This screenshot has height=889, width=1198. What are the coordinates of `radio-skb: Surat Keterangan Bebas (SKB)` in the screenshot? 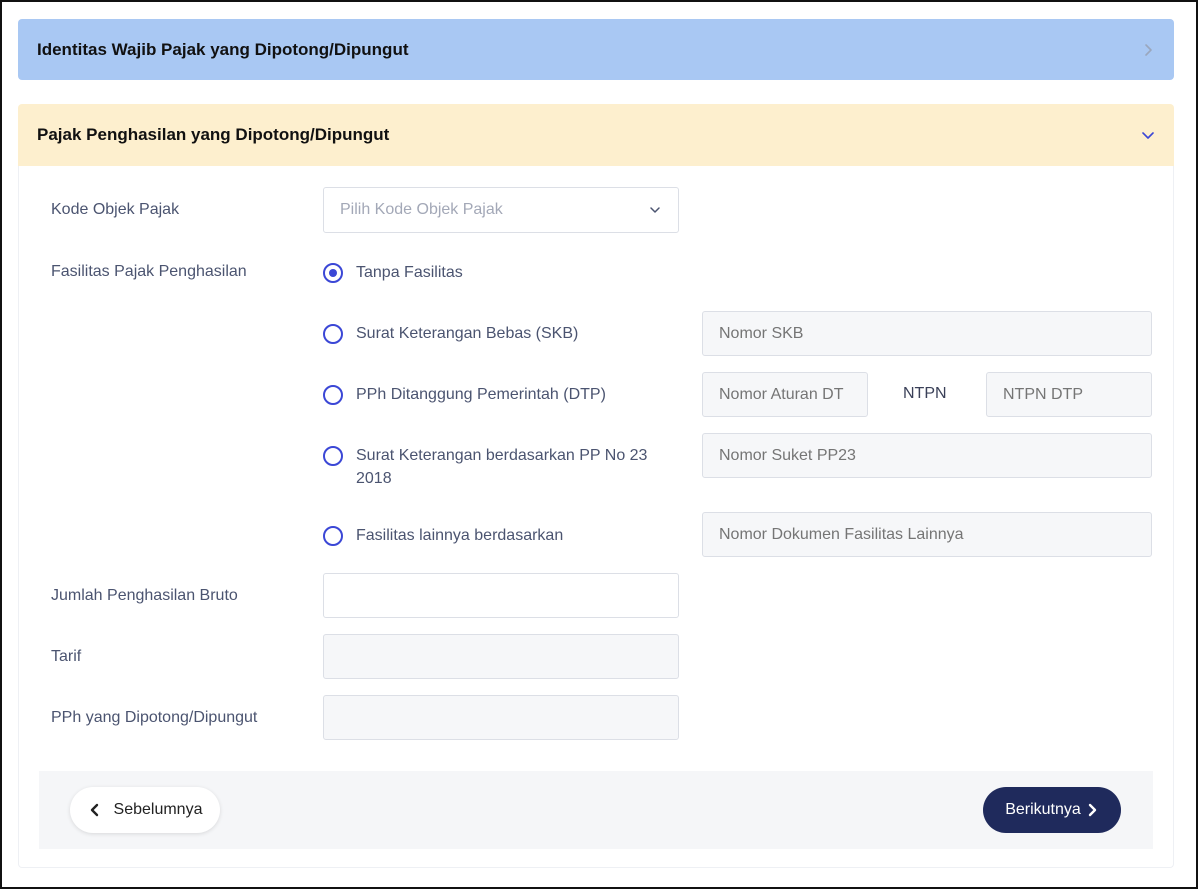 It's located at (450, 334).